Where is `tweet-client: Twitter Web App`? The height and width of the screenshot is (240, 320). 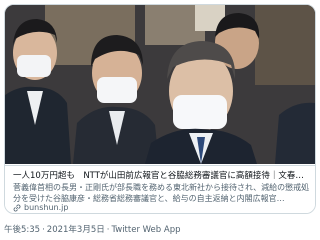
tweet-client: Twitter Web App is located at coordinates (145, 230).